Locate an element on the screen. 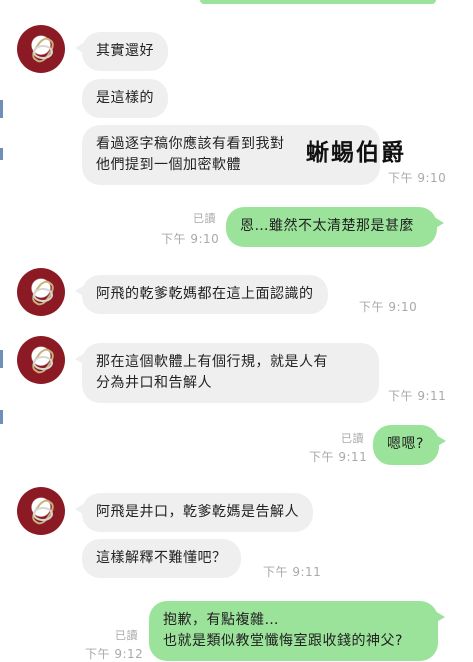  message-bubble-outgoing: 抱歉，有點複雜… 也就是類似教堂懺悔室跟收錢的神父? is located at coordinates (297, 631).